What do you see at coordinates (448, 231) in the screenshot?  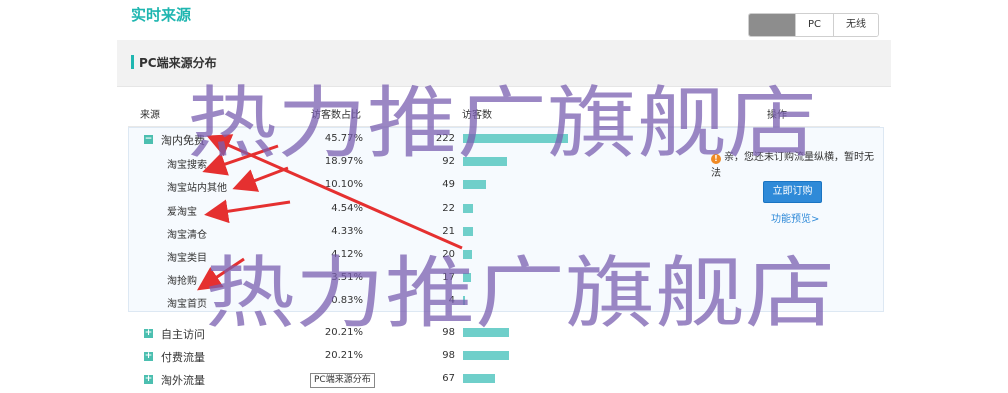 I see `row-visitors: 21` at bounding box center [448, 231].